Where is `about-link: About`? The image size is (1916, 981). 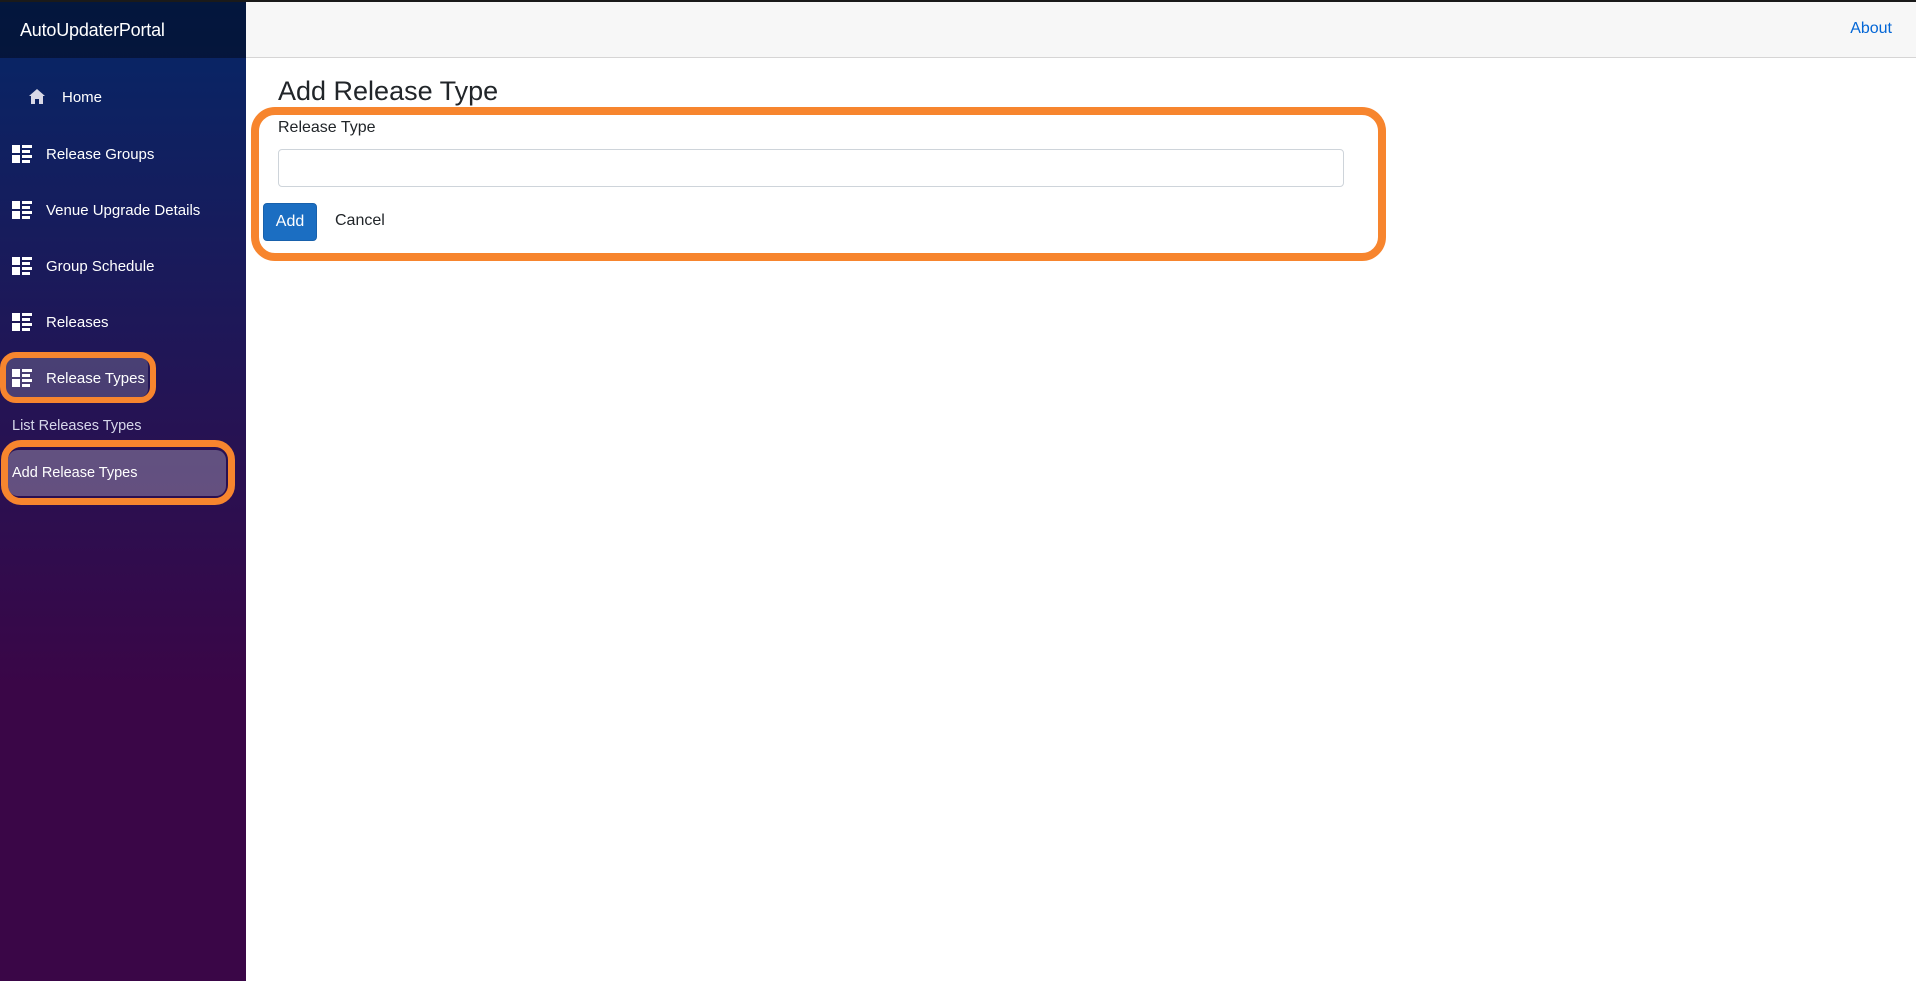 about-link: About is located at coordinates (1871, 29).